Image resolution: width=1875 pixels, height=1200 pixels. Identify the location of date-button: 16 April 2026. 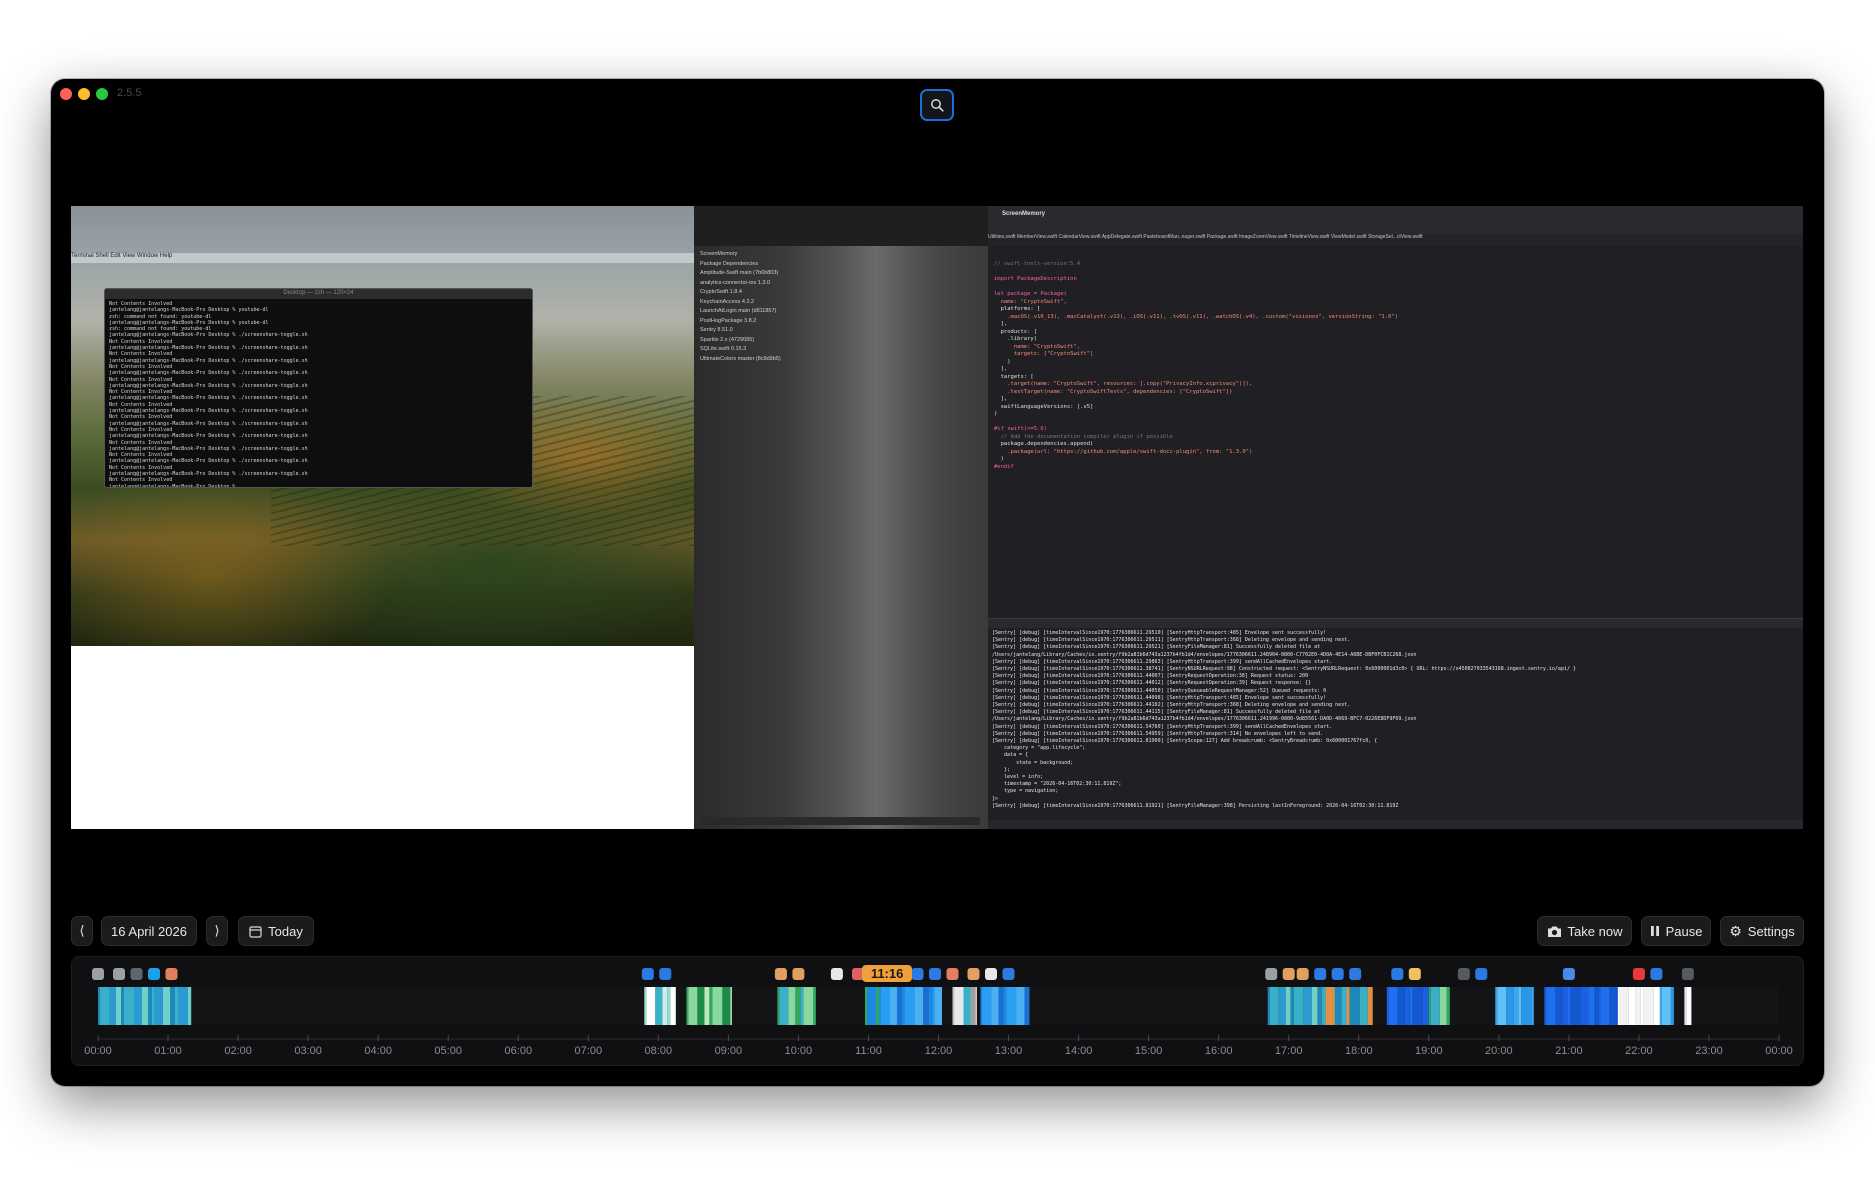
(149, 931).